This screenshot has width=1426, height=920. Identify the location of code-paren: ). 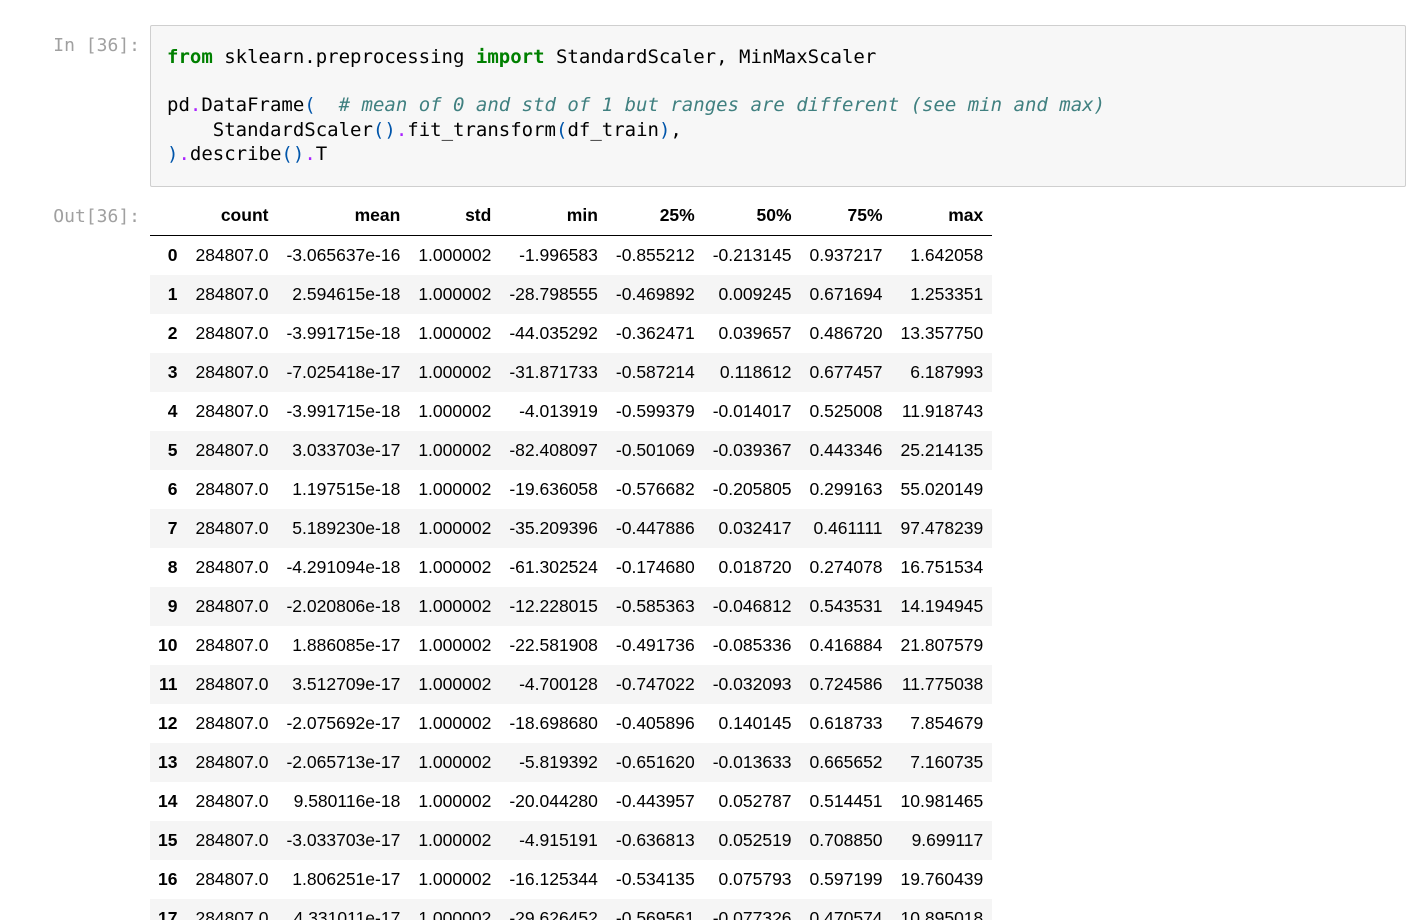
(173, 153).